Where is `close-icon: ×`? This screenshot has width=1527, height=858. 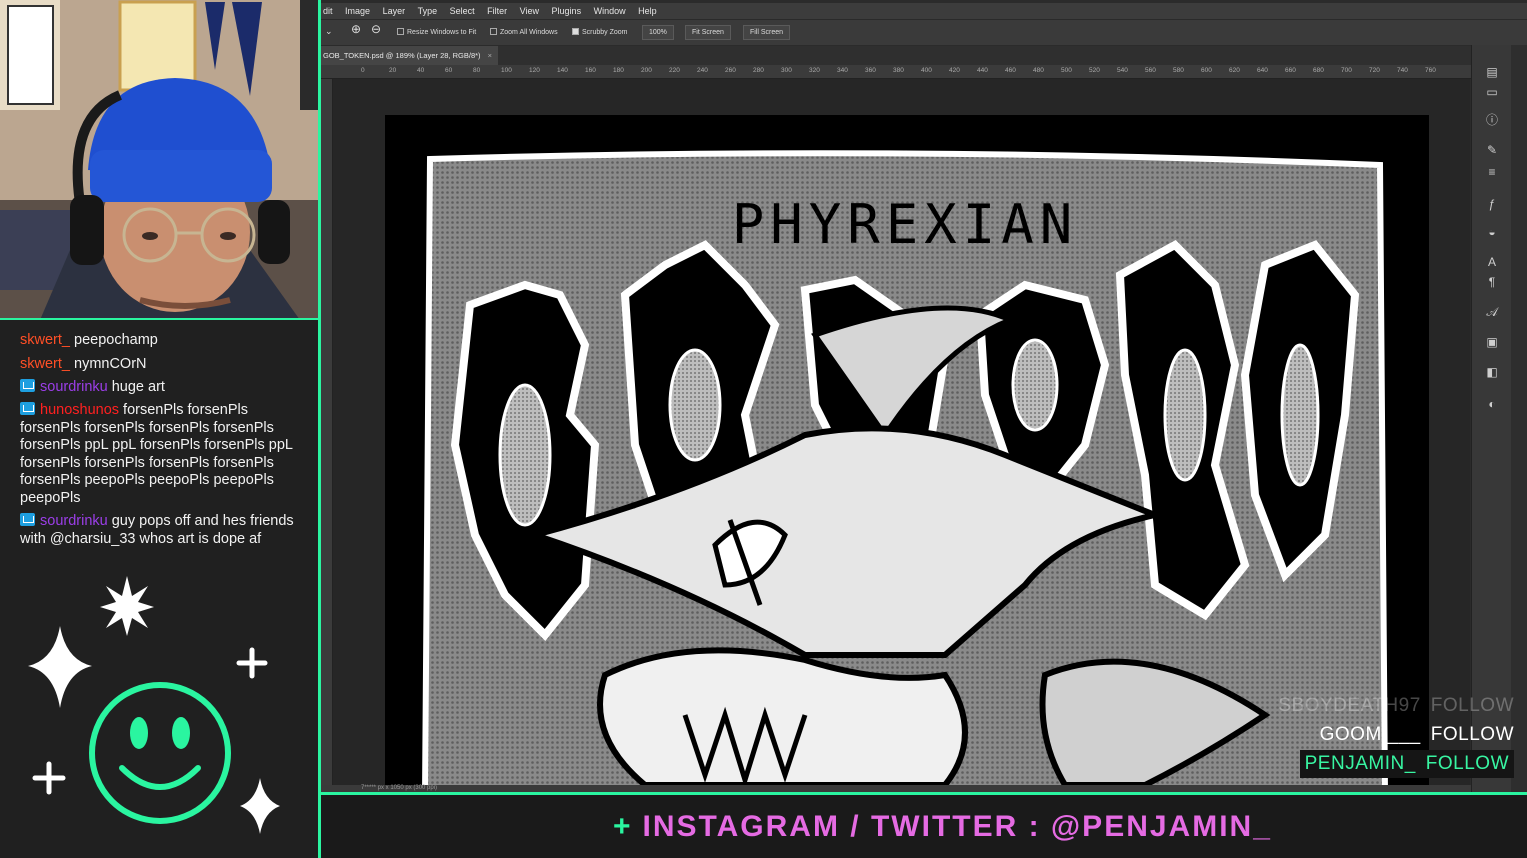
close-icon: × is located at coordinates (490, 55).